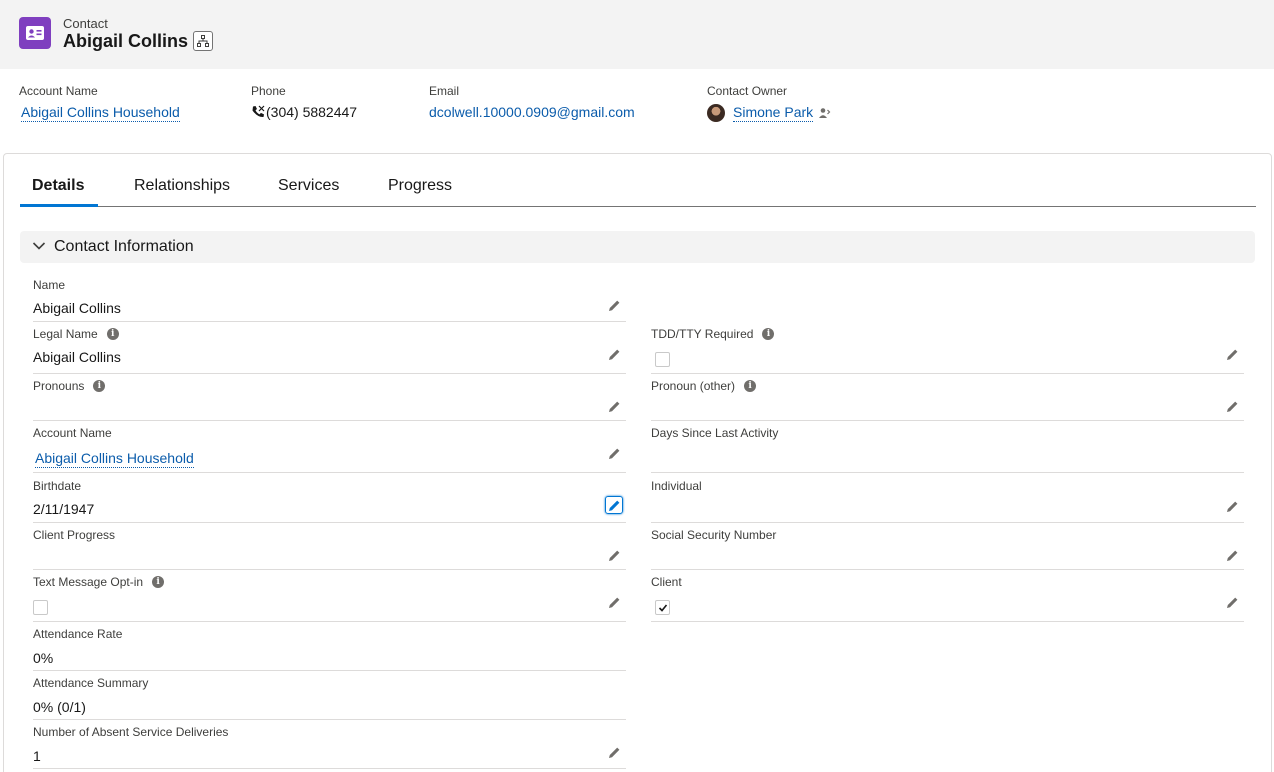 The height and width of the screenshot is (772, 1274). Describe the element at coordinates (693, 386) in the screenshot. I see `field-label-text: Pronoun (other)` at that location.